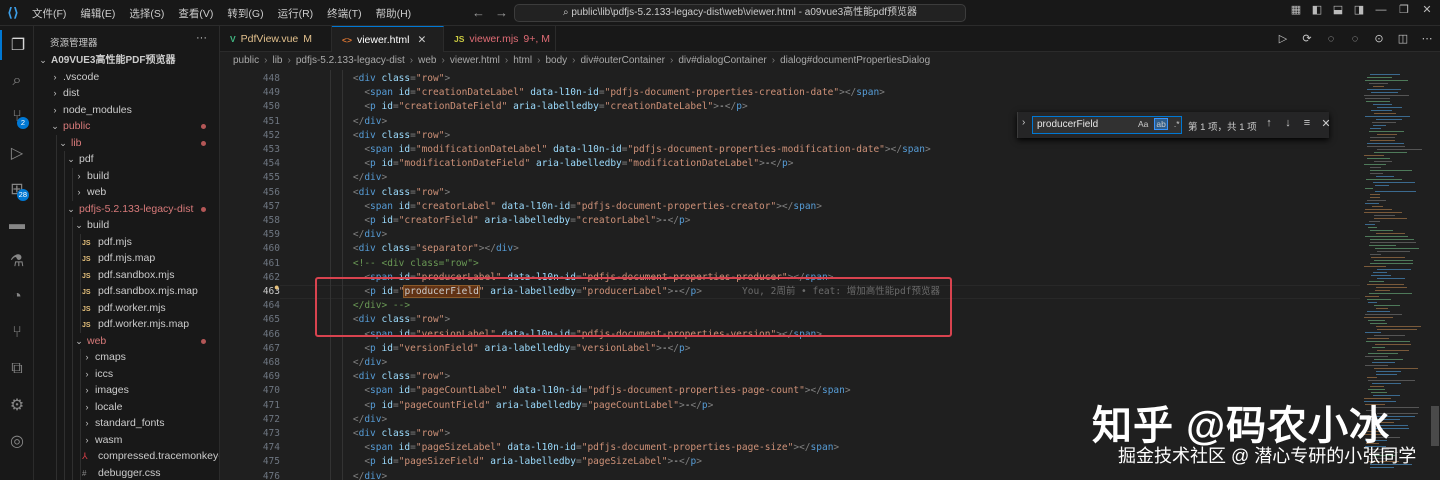 This screenshot has width=1440, height=480. I want to click on toggle-panel-icon: ⬓, so click(1338, 10).